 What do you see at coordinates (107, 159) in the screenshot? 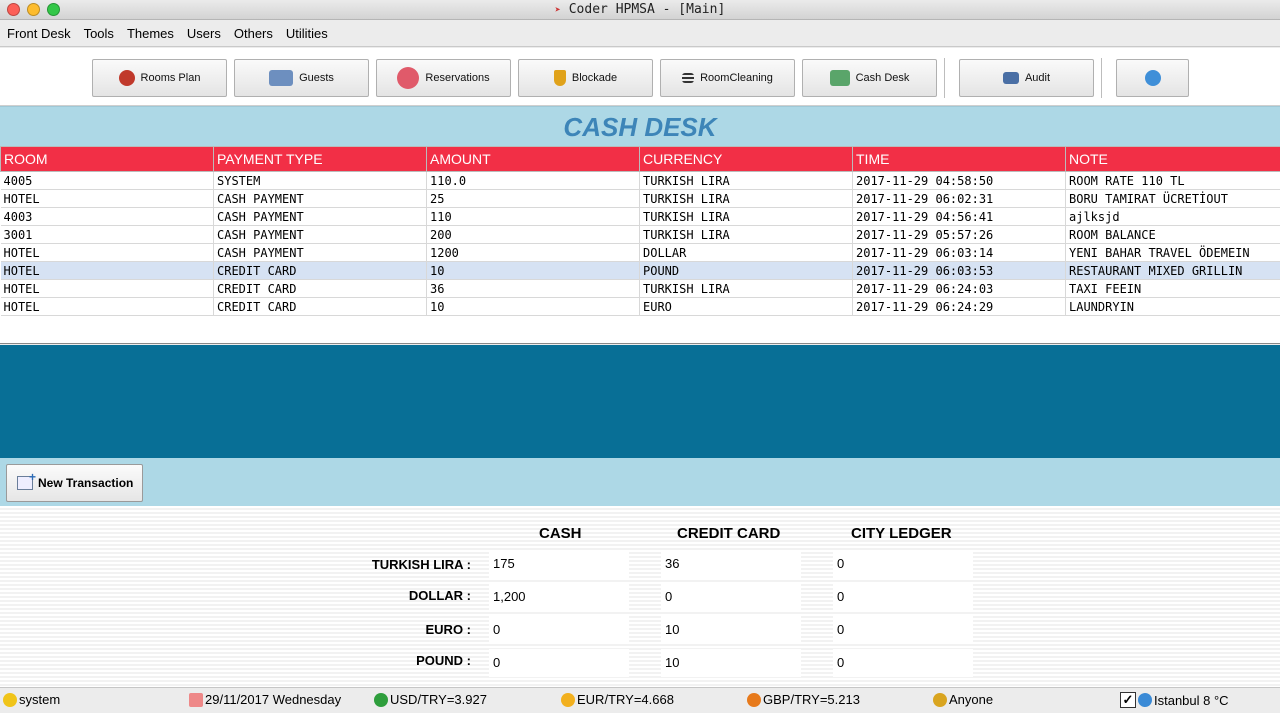
I see `column-header-room: ROOM` at bounding box center [107, 159].